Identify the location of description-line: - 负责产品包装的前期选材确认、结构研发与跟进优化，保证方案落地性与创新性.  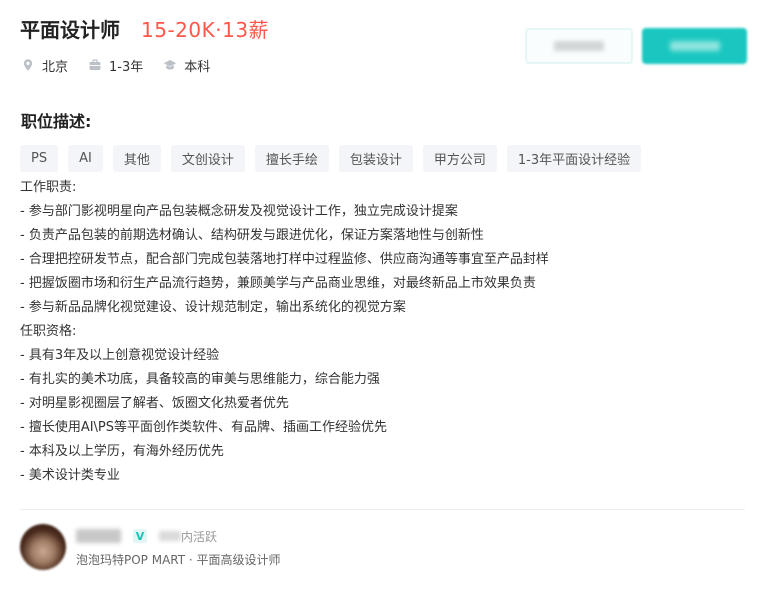
(252, 235).